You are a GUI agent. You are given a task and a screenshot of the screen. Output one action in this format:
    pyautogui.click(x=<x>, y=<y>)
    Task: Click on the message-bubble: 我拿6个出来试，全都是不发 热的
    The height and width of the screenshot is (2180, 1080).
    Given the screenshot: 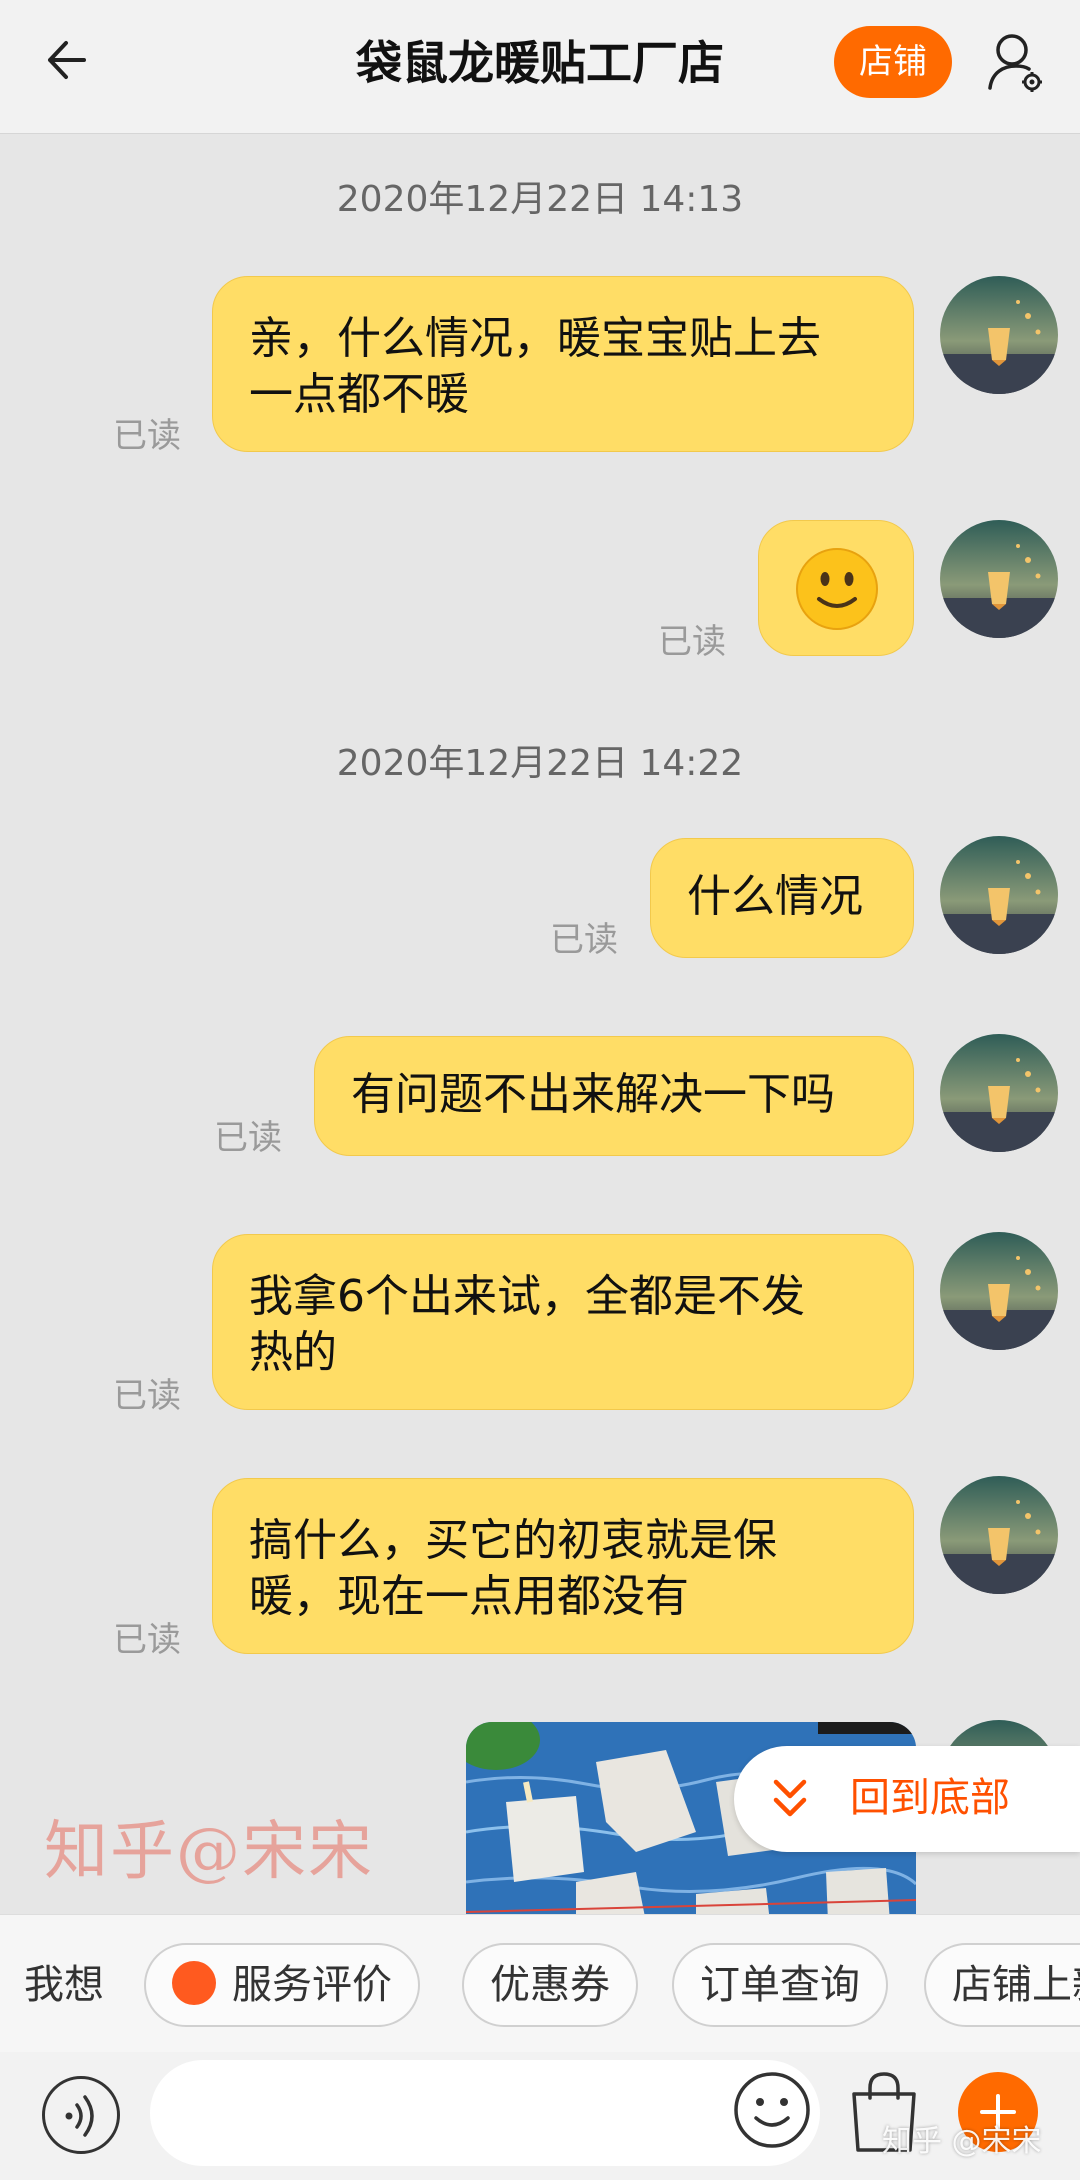 What is the action you would take?
    pyautogui.click(x=563, y=1322)
    